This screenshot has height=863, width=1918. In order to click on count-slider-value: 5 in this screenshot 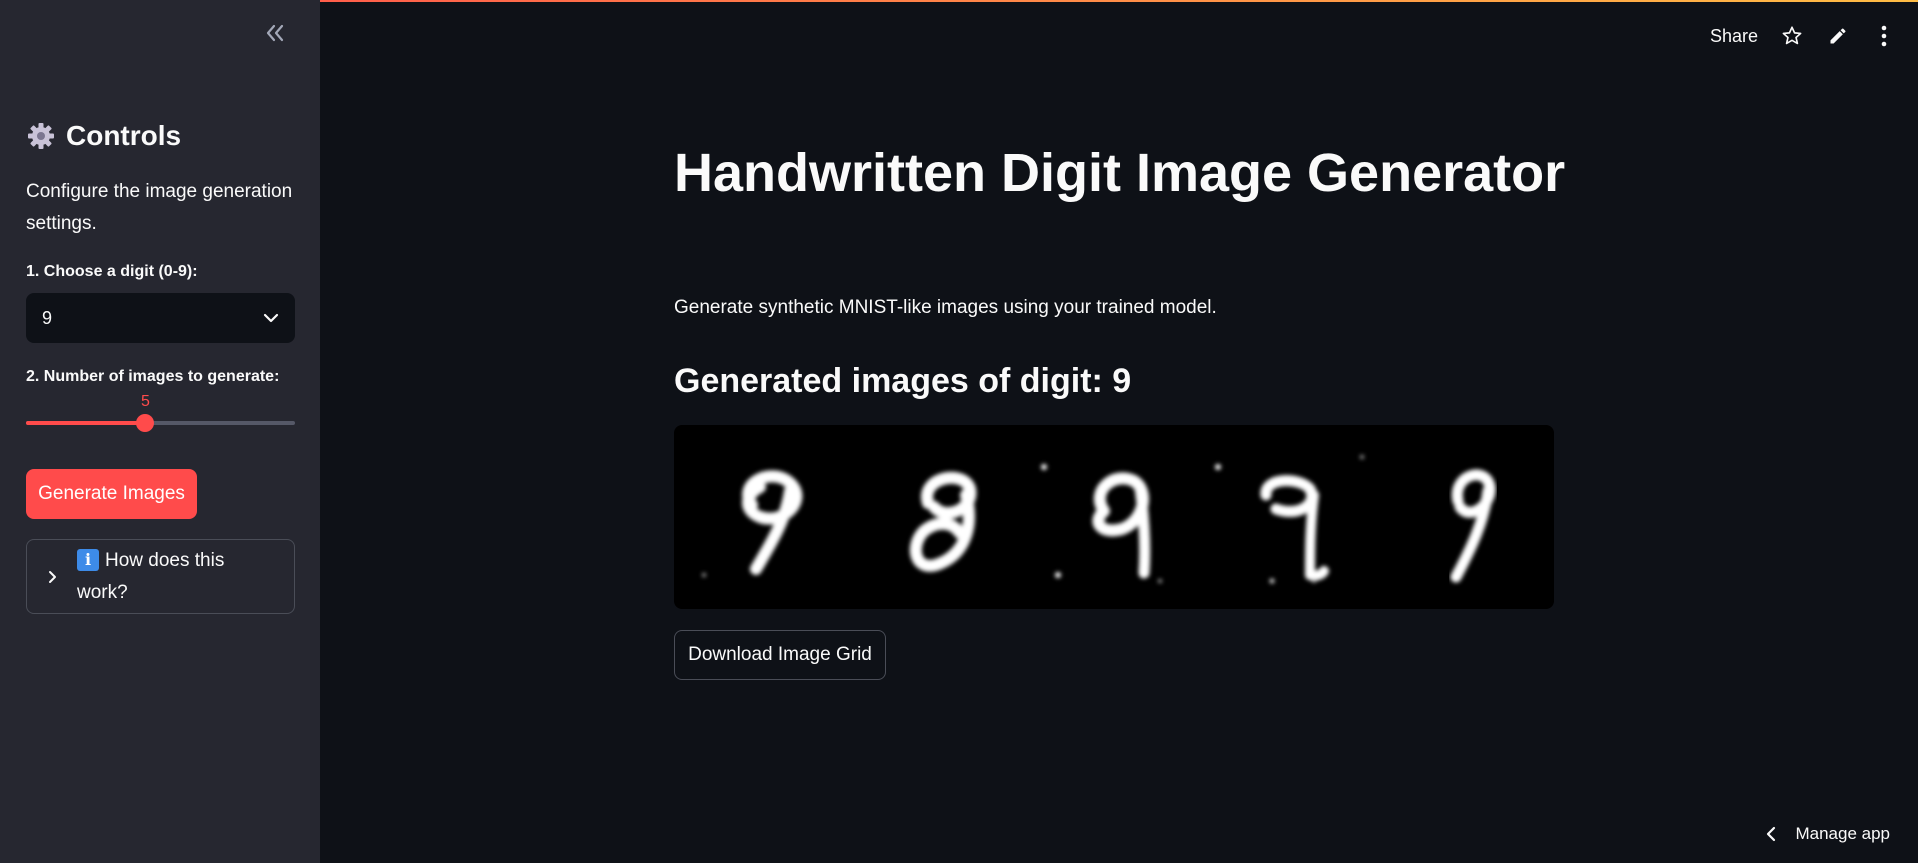, I will do `click(145, 401)`.